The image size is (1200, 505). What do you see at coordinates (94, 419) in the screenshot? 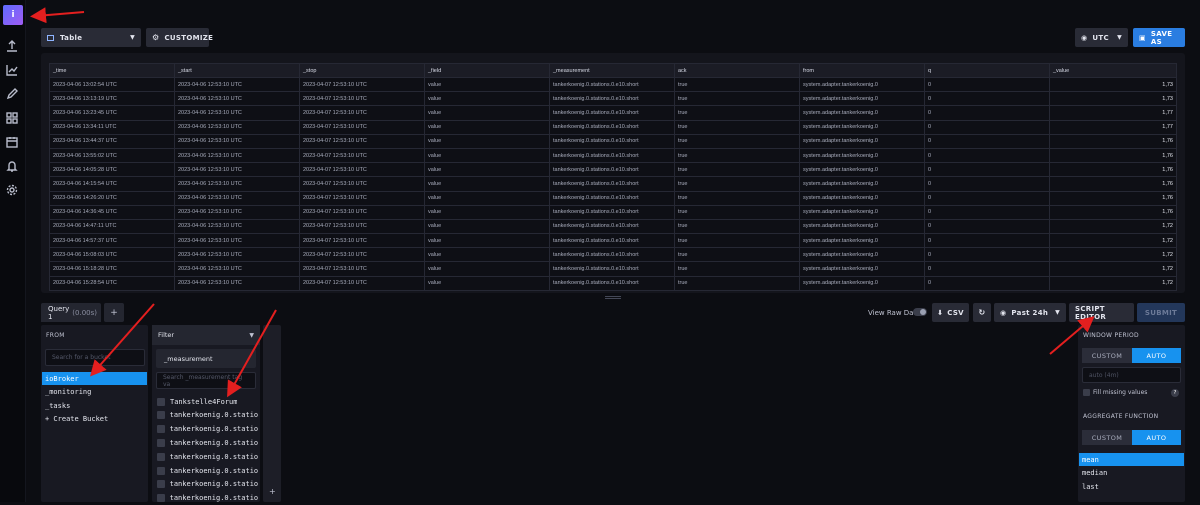
I see `create-bucket-button: + Create Bucket` at bounding box center [94, 419].